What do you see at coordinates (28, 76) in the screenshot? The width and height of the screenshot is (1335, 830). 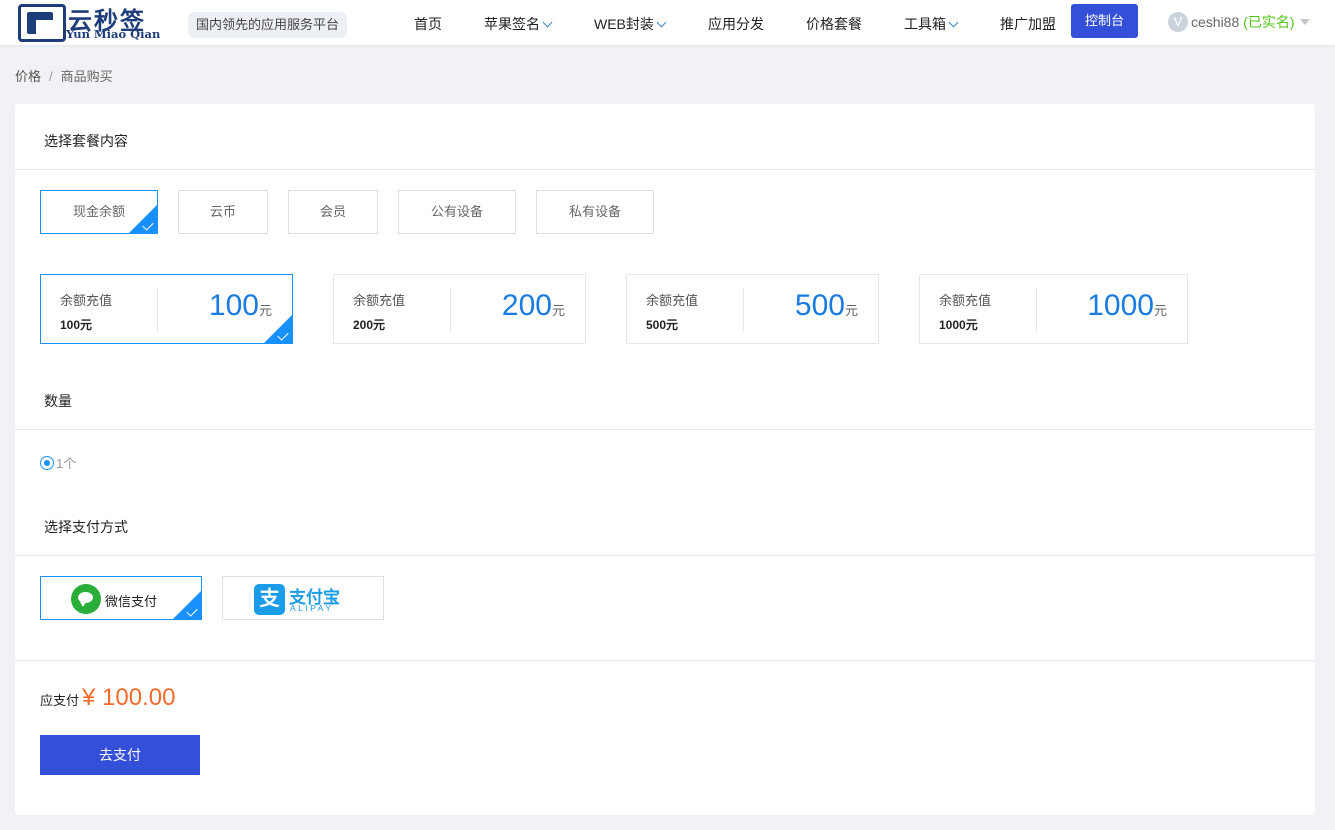 I see `breadcrumb-parent: 价格` at bounding box center [28, 76].